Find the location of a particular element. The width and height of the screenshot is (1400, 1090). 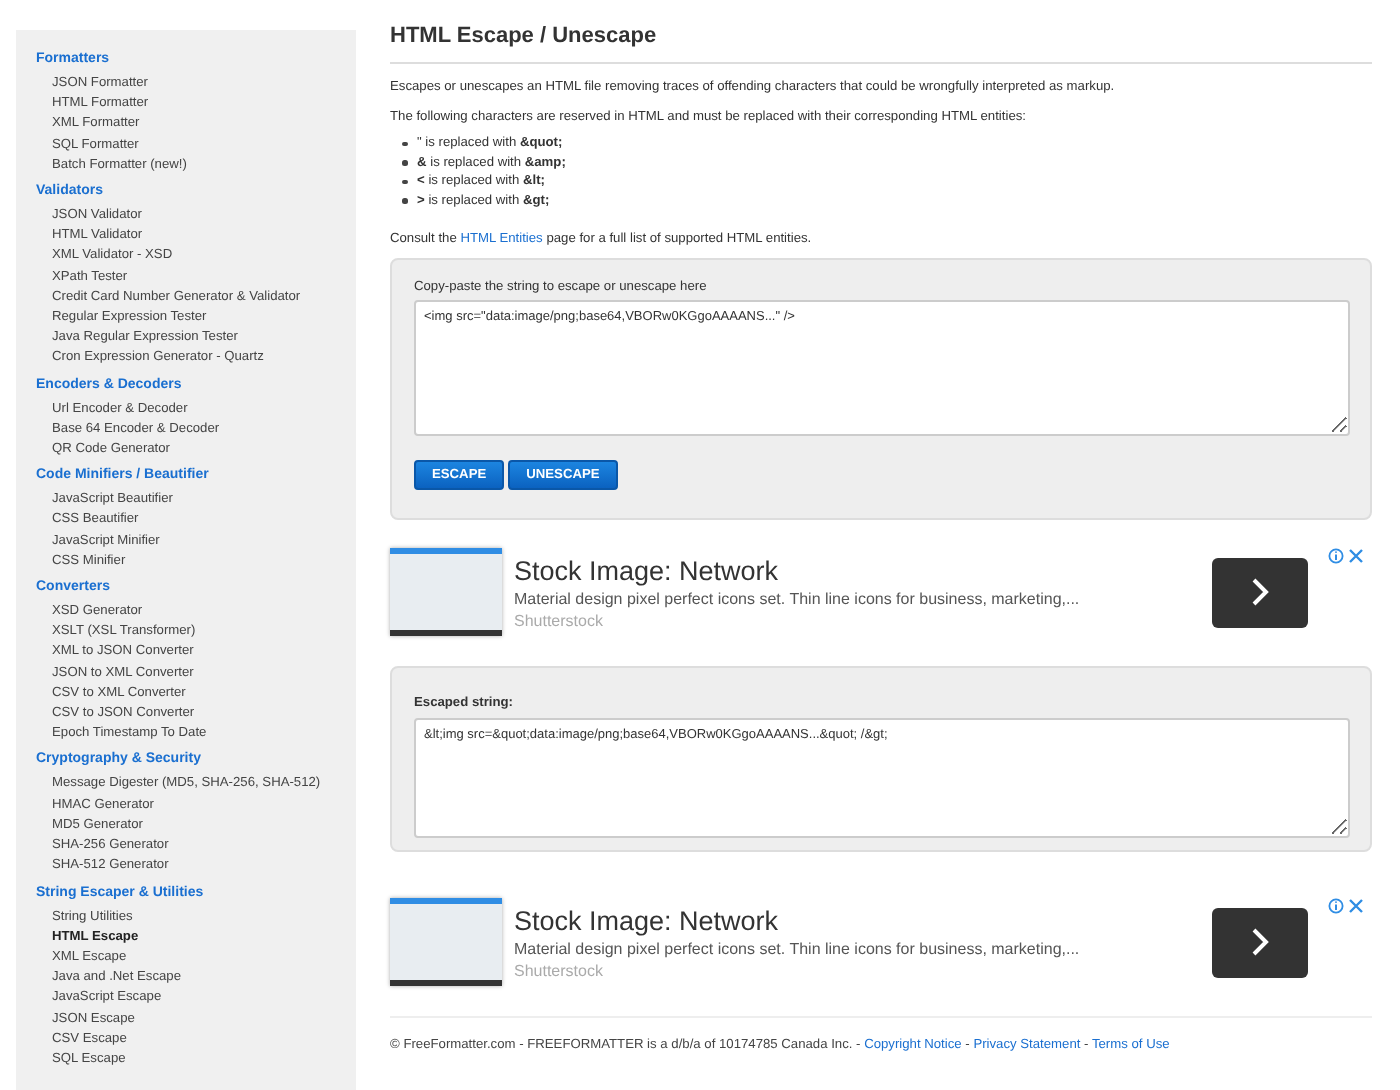

page-title: HTML Escape / Unescape is located at coordinates (881, 44).